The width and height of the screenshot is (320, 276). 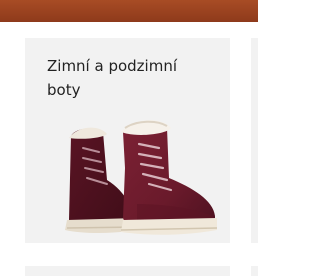 What do you see at coordinates (127, 271) in the screenshot?
I see `category-card-below` at bounding box center [127, 271].